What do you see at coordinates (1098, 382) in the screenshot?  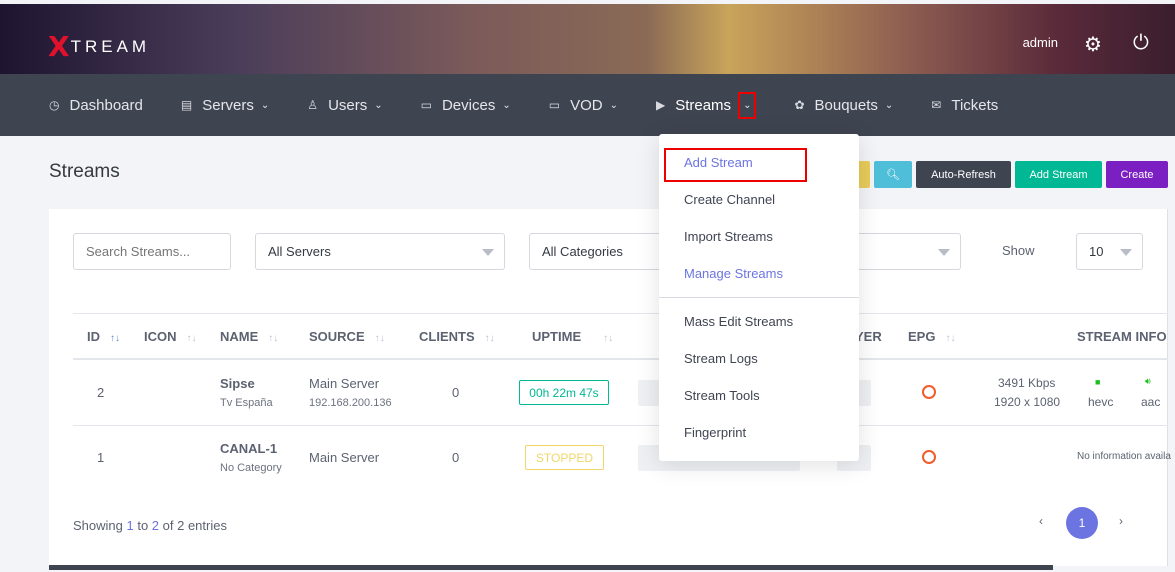 I see `video-icon: ■` at bounding box center [1098, 382].